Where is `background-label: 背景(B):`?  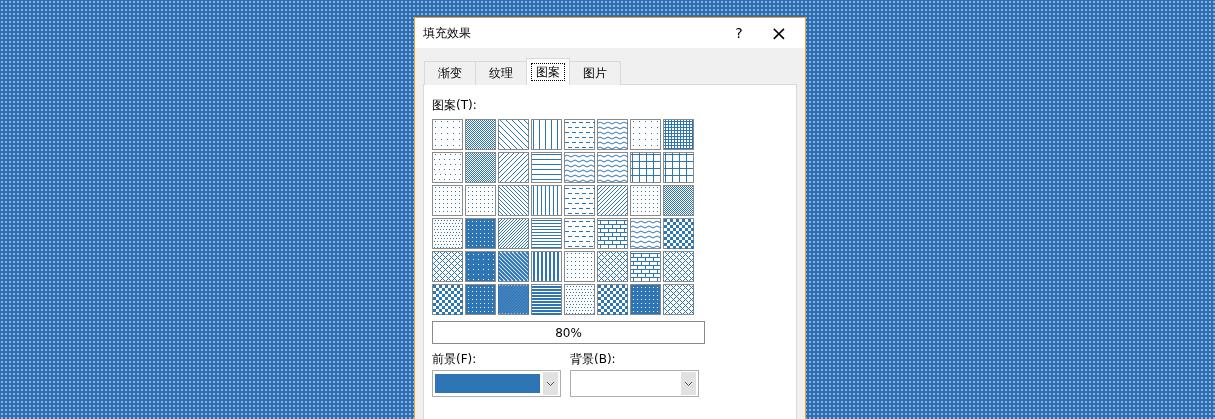 background-label: 背景(B): is located at coordinates (593, 359).